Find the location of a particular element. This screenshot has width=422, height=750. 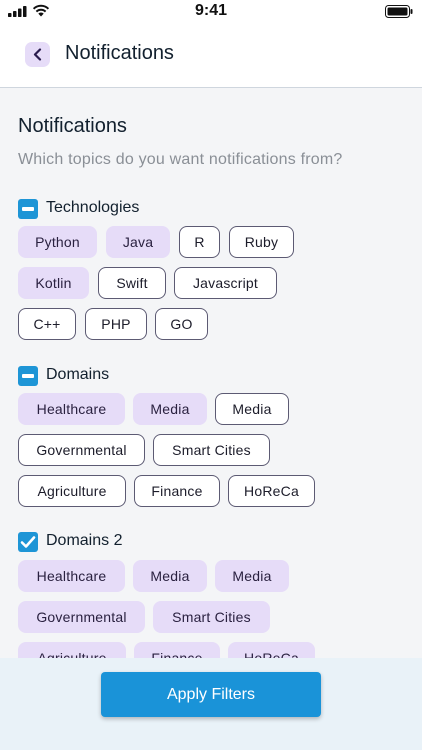

chip-python: Python is located at coordinates (57, 242).